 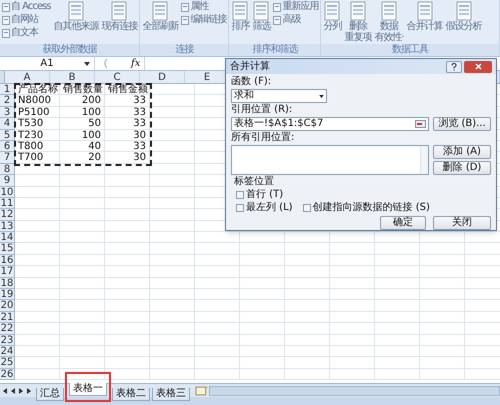 I want to click on table-cell: N8000, so click(x=37, y=101).